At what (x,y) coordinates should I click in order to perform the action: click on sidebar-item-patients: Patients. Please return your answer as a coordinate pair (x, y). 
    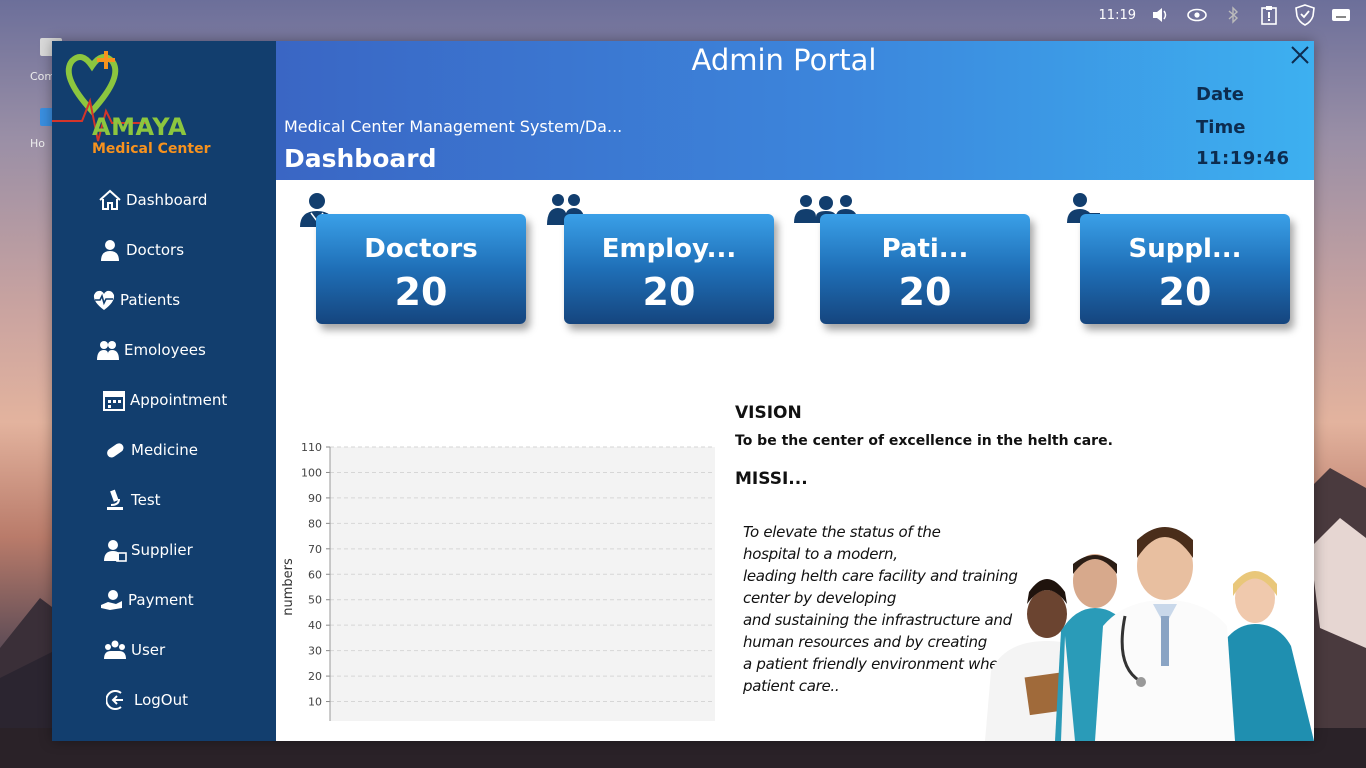
    Looking at the image, I should click on (164, 300).